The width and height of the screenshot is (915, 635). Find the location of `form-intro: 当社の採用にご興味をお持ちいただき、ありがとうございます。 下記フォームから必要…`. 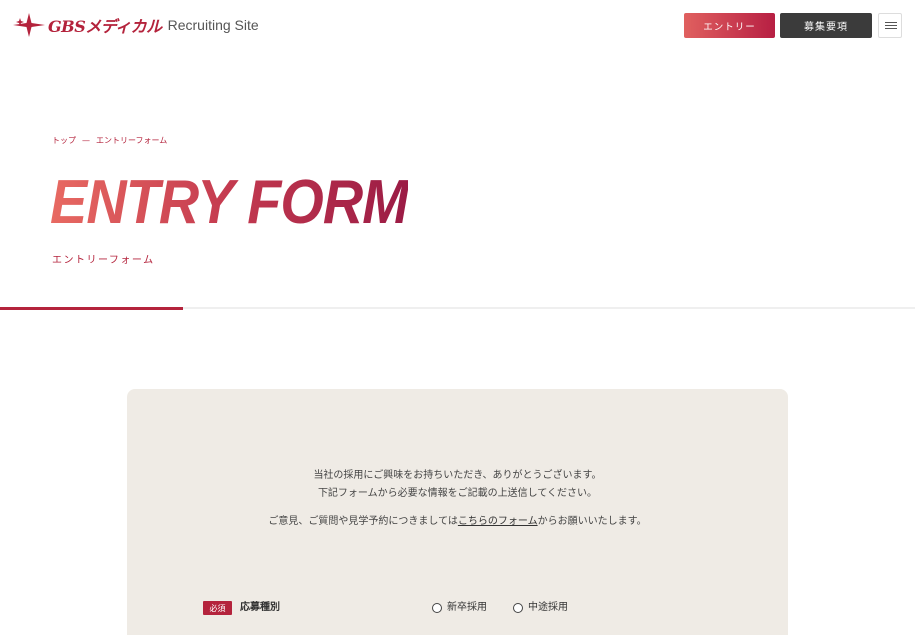

form-intro: 当社の採用にご興味をお持ちいただき、ありがとうございます。 下記フォームから必要… is located at coordinates (457, 499).